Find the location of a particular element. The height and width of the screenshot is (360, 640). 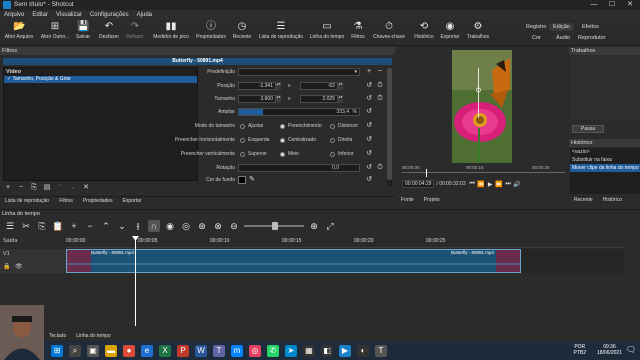

add-filter-button: + is located at coordinates (8, 187).